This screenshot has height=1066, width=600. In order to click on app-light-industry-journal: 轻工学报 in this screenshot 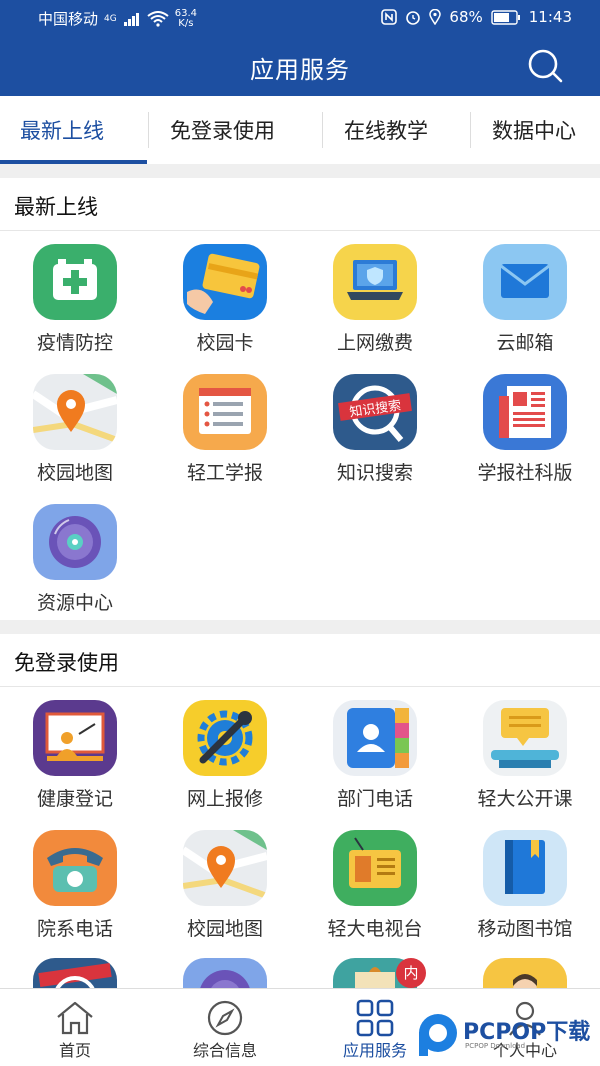, I will do `click(225, 429)`.